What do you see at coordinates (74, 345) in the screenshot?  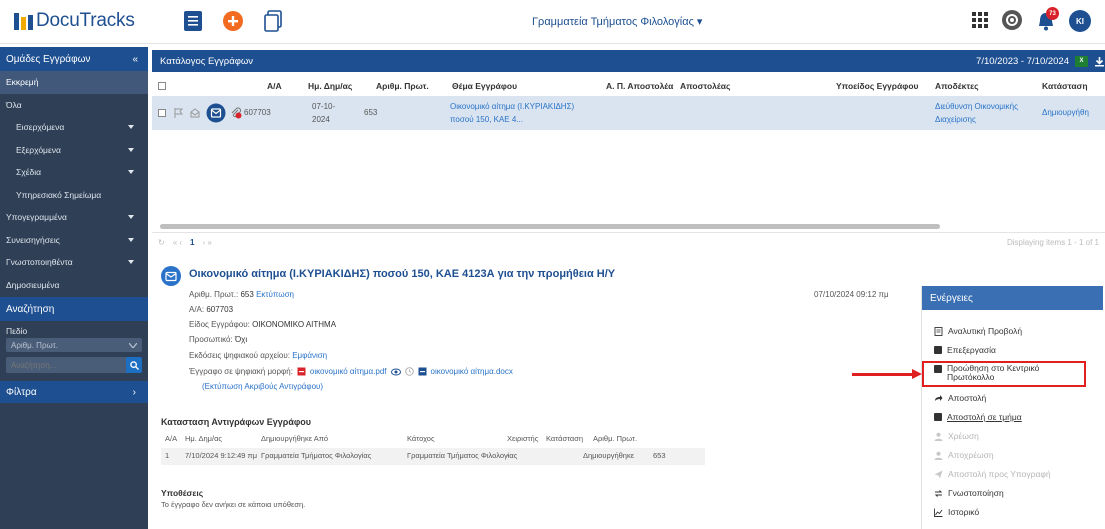 I see `search-field-select: Αριθμ. Πρωτ.` at bounding box center [74, 345].